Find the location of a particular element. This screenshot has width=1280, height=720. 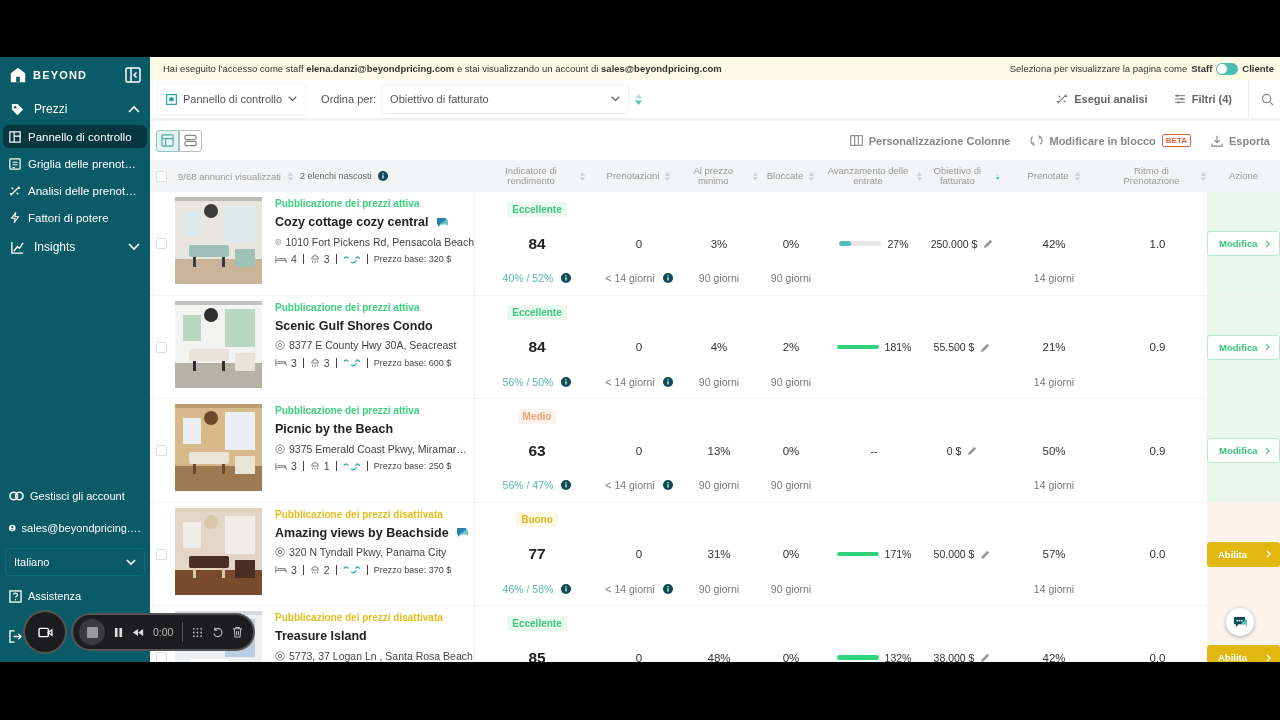

view-as-switch is located at coordinates (1227, 68).